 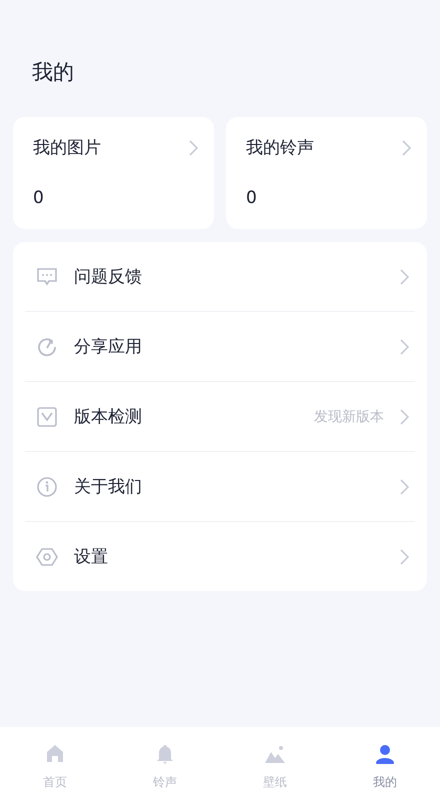 What do you see at coordinates (108, 417) in the screenshot?
I see `menu-label: 版本检测` at bounding box center [108, 417].